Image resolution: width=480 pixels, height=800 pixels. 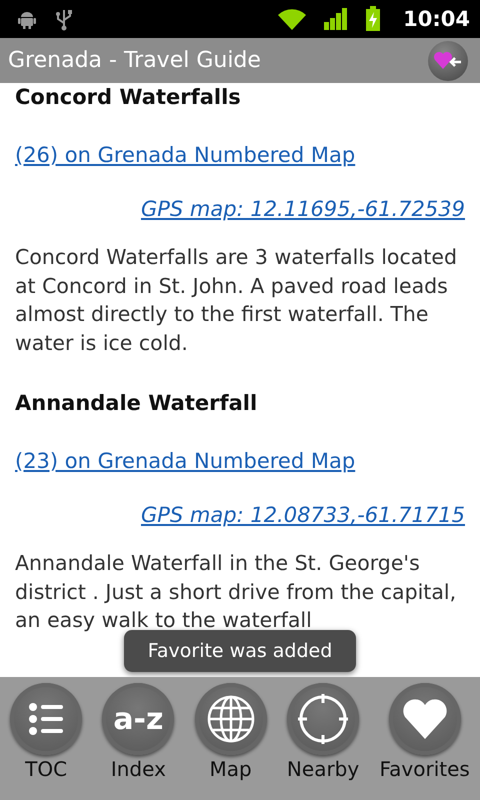 What do you see at coordinates (236, 300) in the screenshot?
I see `description-text: Concord Waterfalls are 3 waterfalls located at Concord in St. John. A paved road leads almost directly to the first waterfall. The water is ice cold.` at bounding box center [236, 300].